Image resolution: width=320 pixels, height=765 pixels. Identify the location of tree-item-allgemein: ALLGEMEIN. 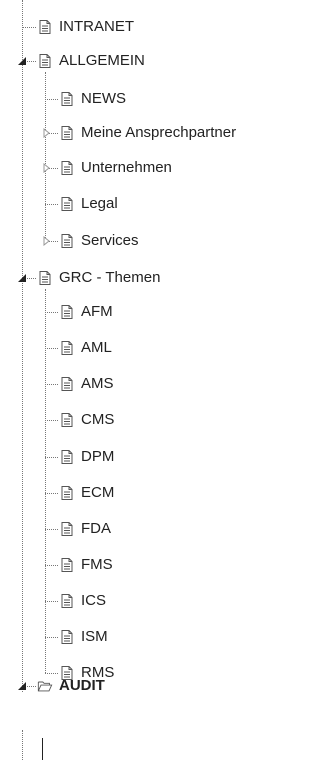
(91, 61).